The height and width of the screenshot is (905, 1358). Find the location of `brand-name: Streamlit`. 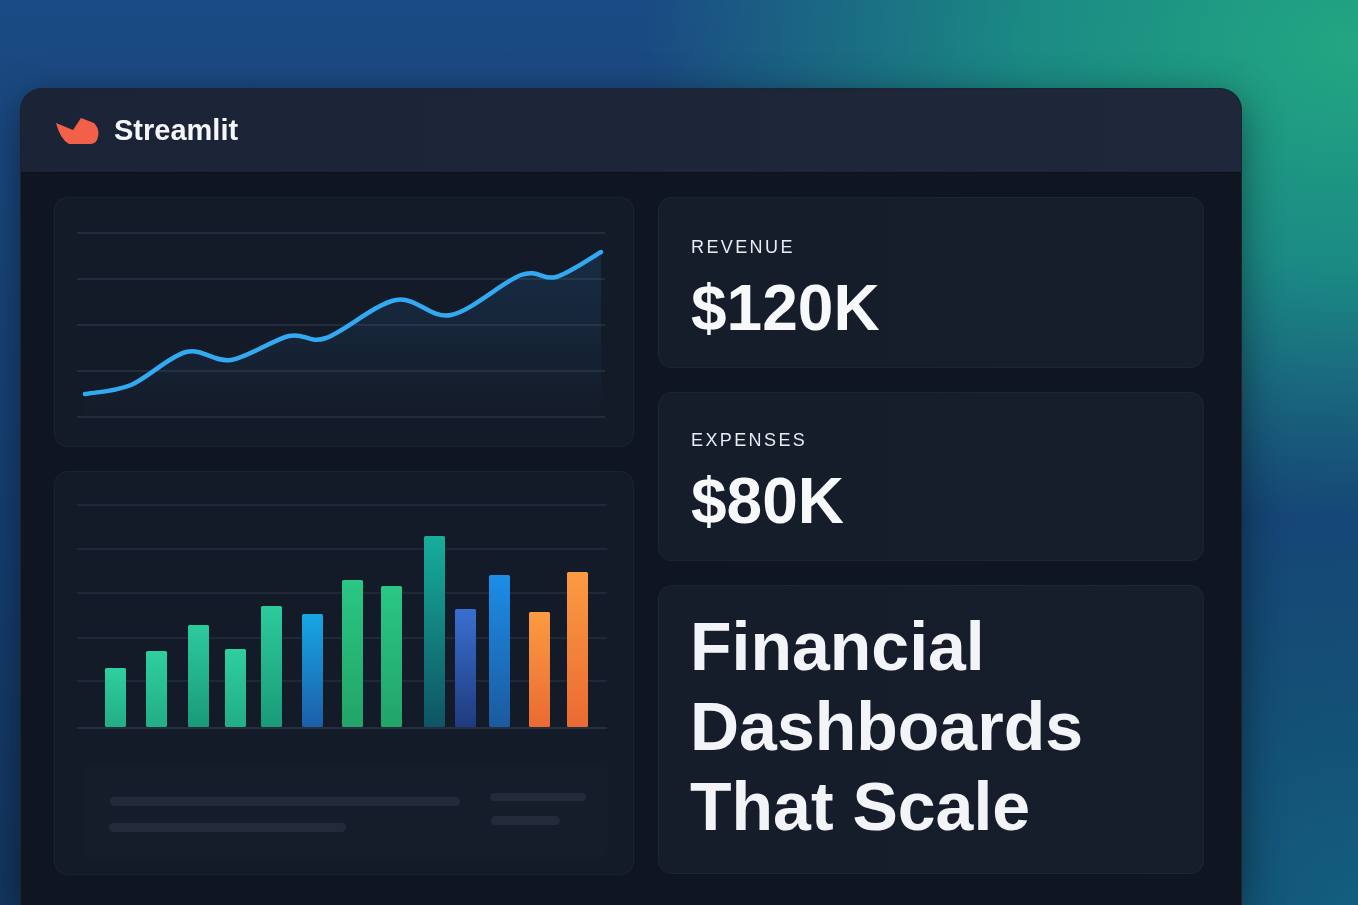

brand-name: Streamlit is located at coordinates (176, 130).